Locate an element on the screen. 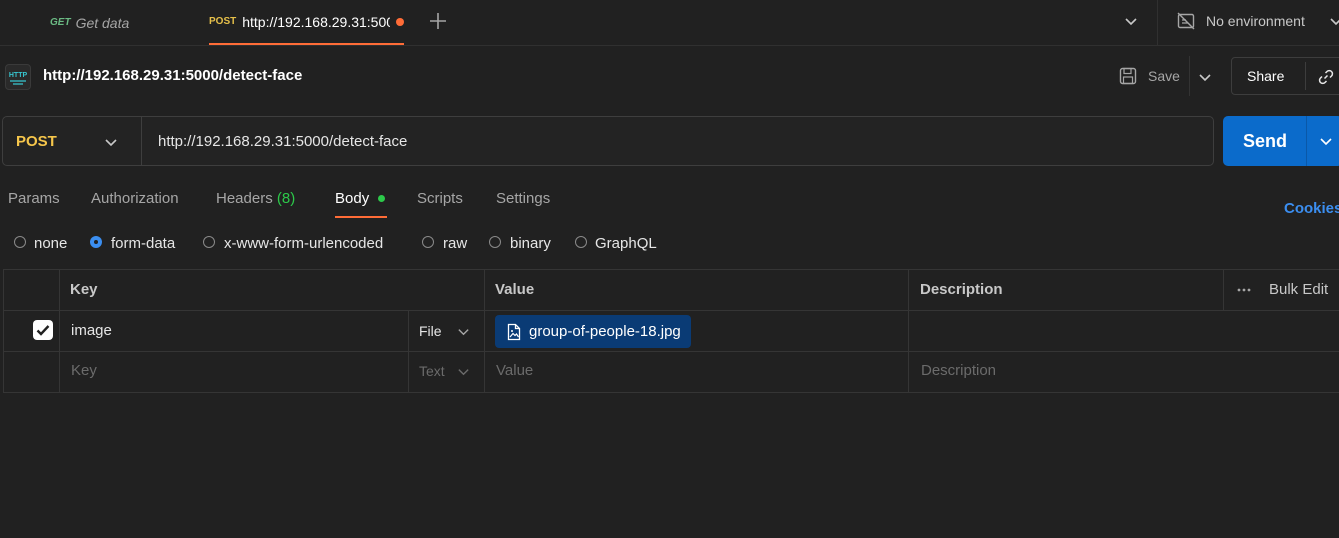  tab-method-label: GET is located at coordinates (60, 22).